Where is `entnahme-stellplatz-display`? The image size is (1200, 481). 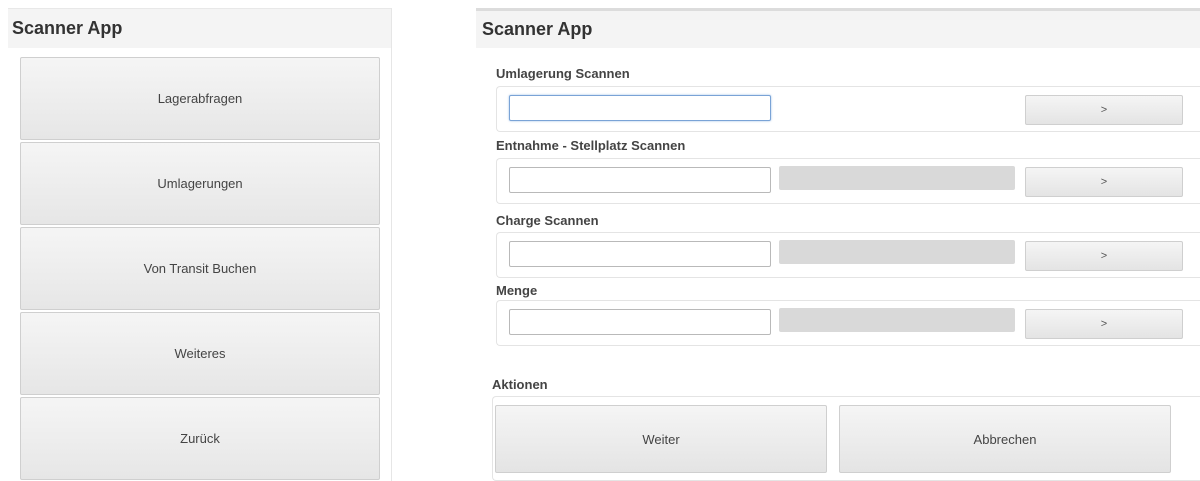 entnahme-stellplatz-display is located at coordinates (897, 178).